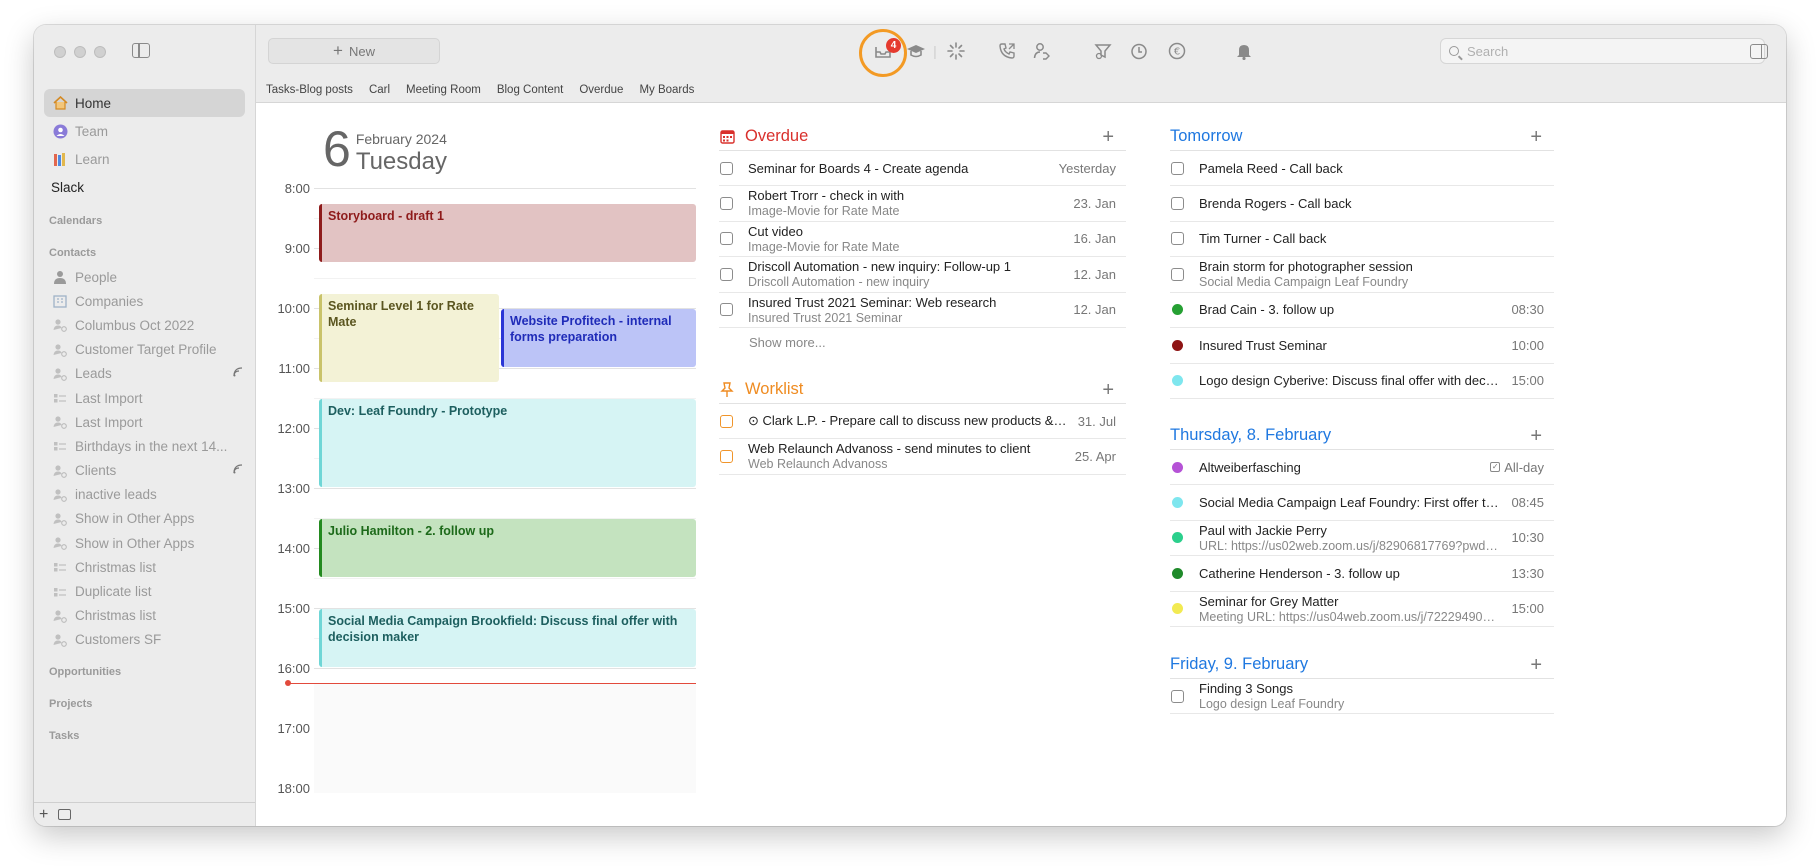 This screenshot has height=868, width=1819. Describe the element at coordinates (1362, 204) in the screenshot. I see `tomorrow-item: Brenda Rogers - Call back` at that location.